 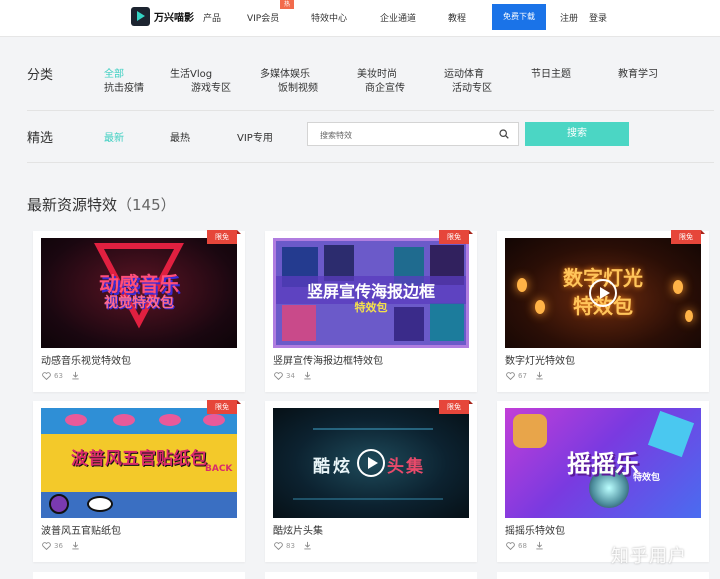 What do you see at coordinates (86, 359) in the screenshot?
I see `card-title: 动感音乐视觉特效包` at bounding box center [86, 359].